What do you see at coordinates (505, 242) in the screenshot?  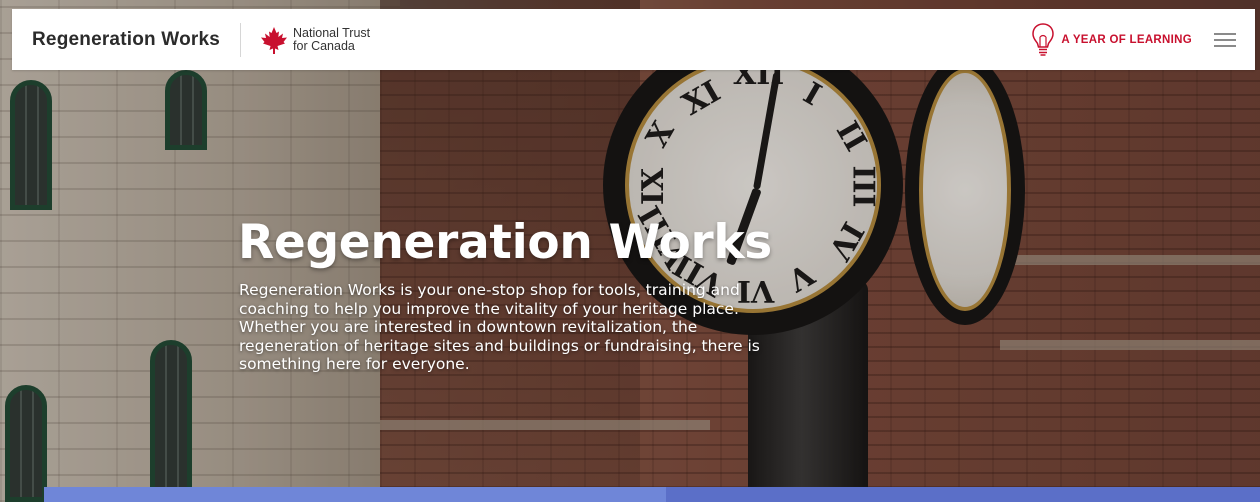 I see `hero-title: Regeneration Works` at bounding box center [505, 242].